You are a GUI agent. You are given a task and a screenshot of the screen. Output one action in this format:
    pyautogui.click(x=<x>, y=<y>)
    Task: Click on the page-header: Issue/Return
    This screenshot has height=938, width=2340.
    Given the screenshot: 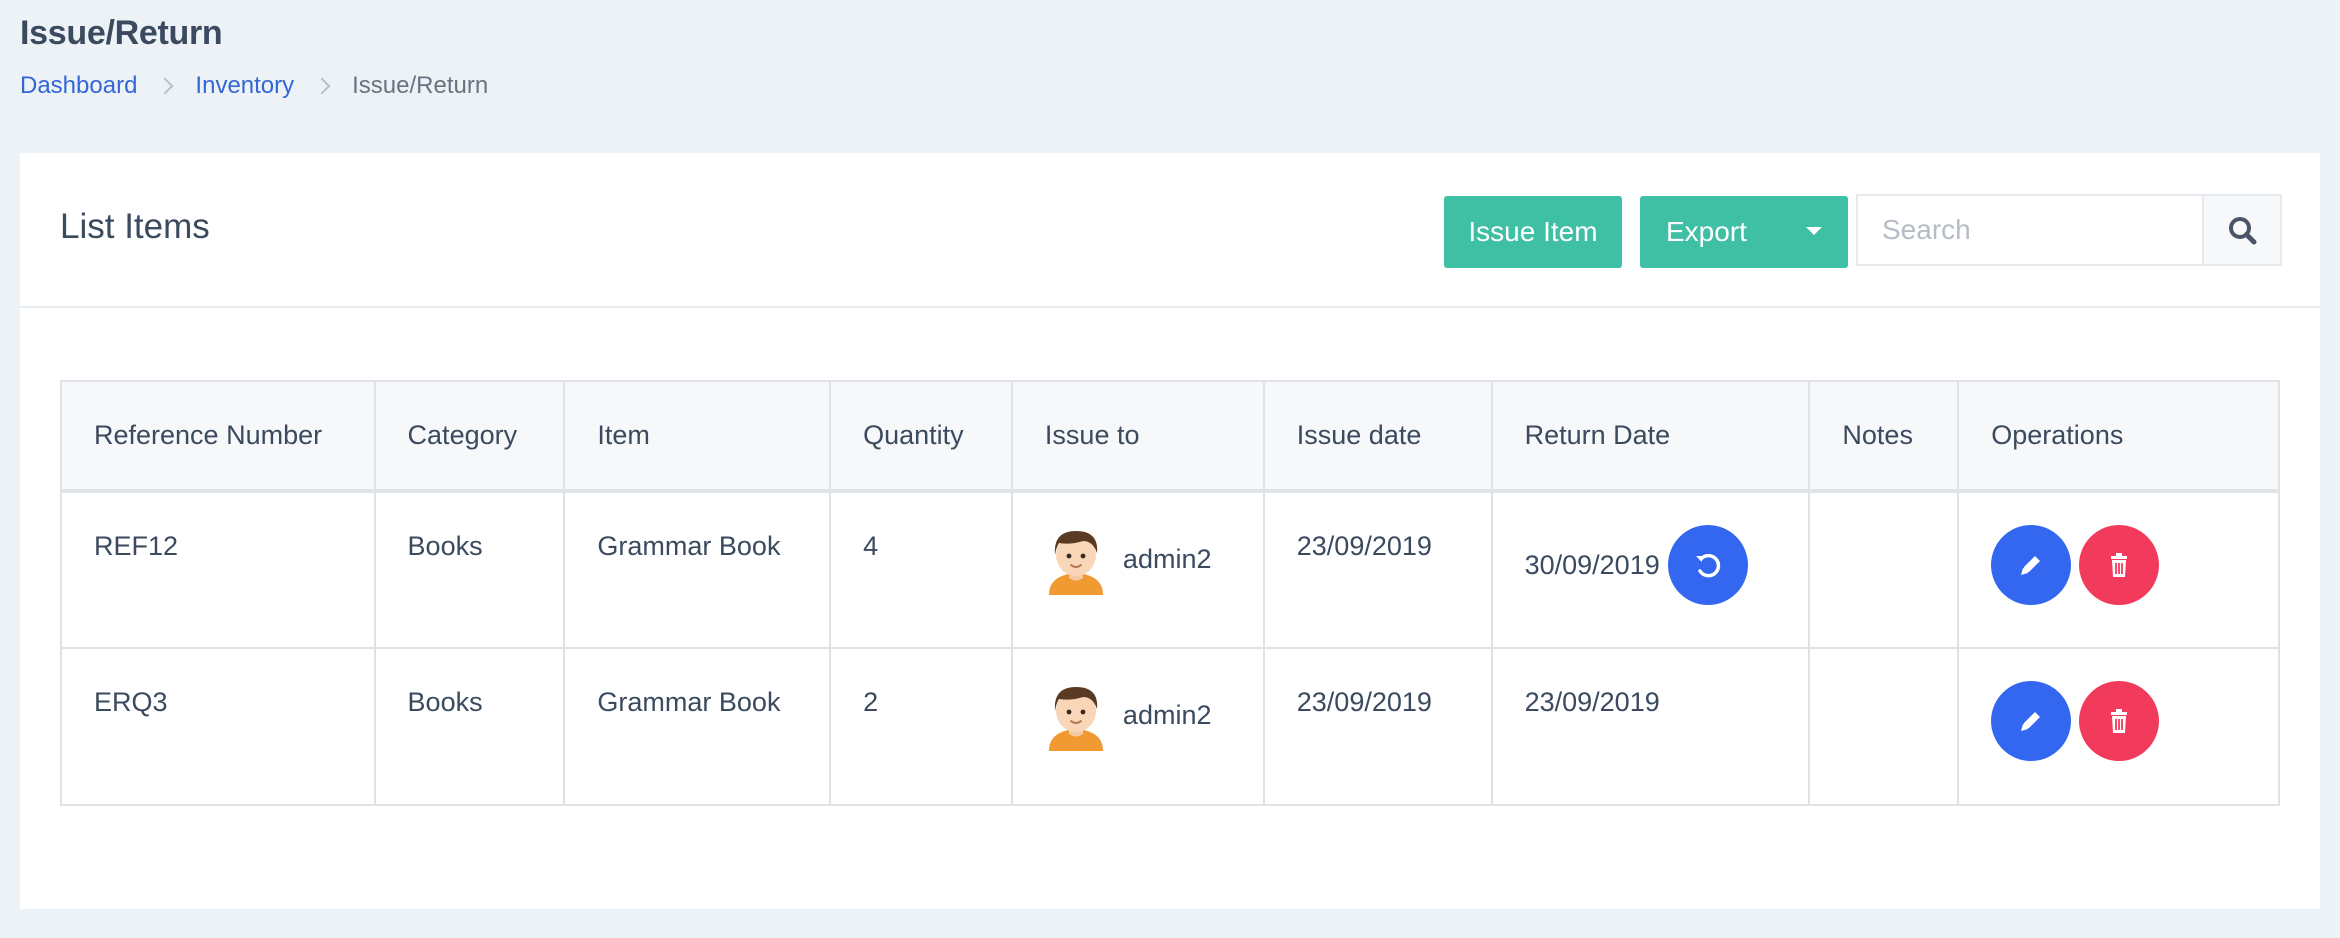 What is the action you would take?
    pyautogui.click(x=121, y=33)
    